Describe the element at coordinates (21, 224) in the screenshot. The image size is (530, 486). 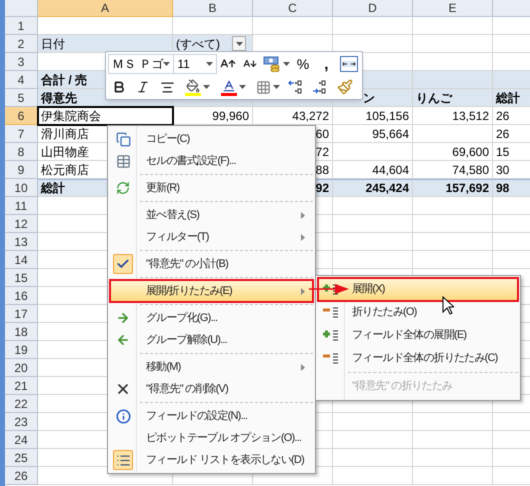
I see `row-header: 12` at that location.